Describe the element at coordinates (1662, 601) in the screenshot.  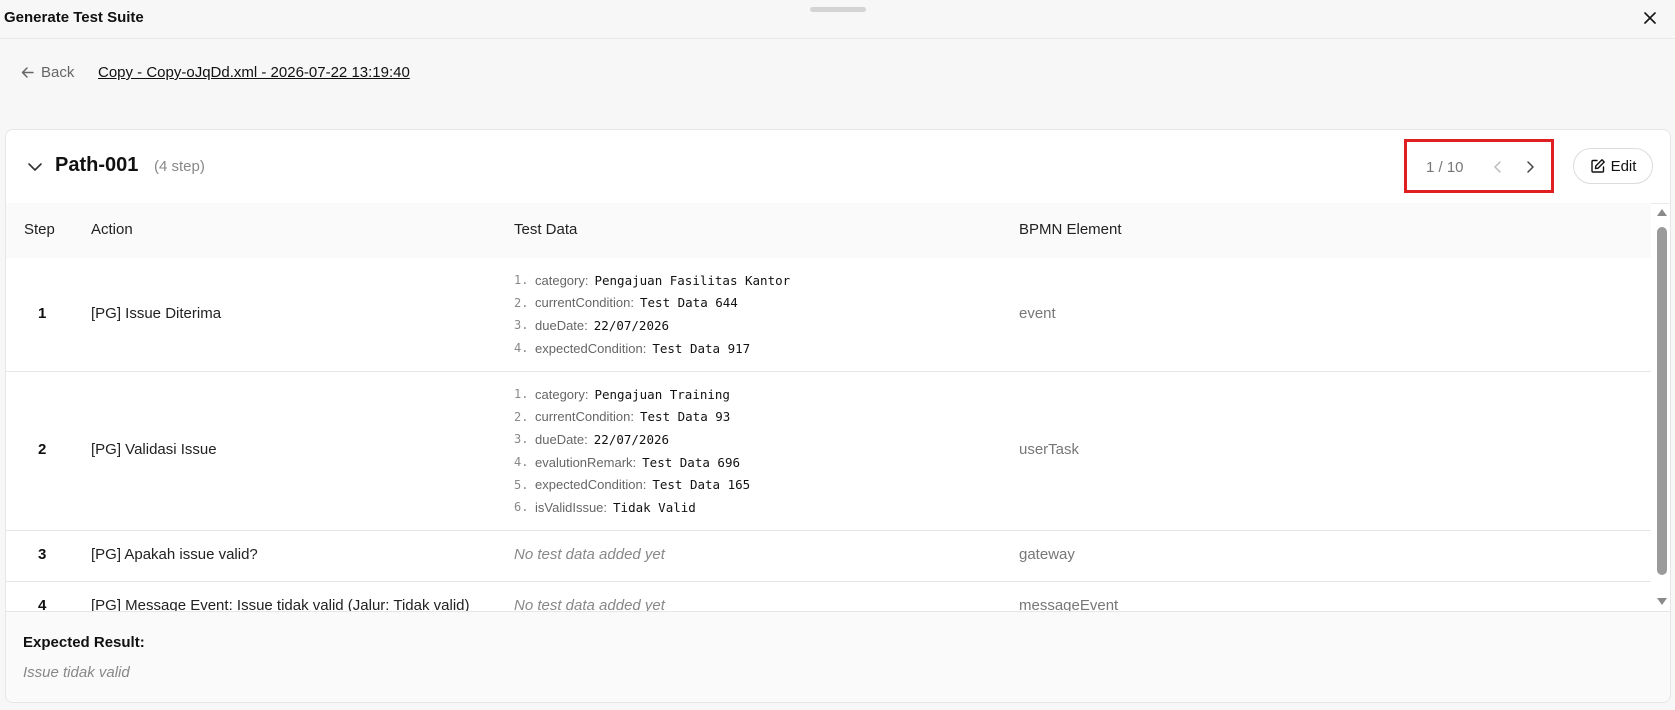
I see `scroll-down-arrow-icon` at that location.